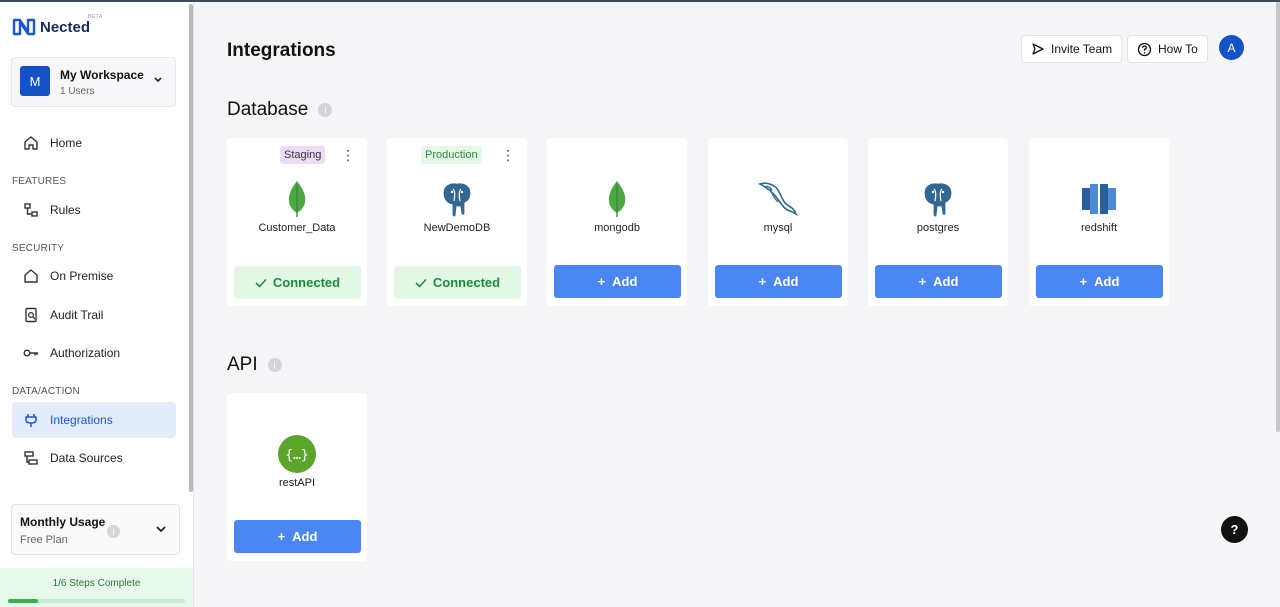  I want to click on integration-name: redshift, so click(1099, 228).